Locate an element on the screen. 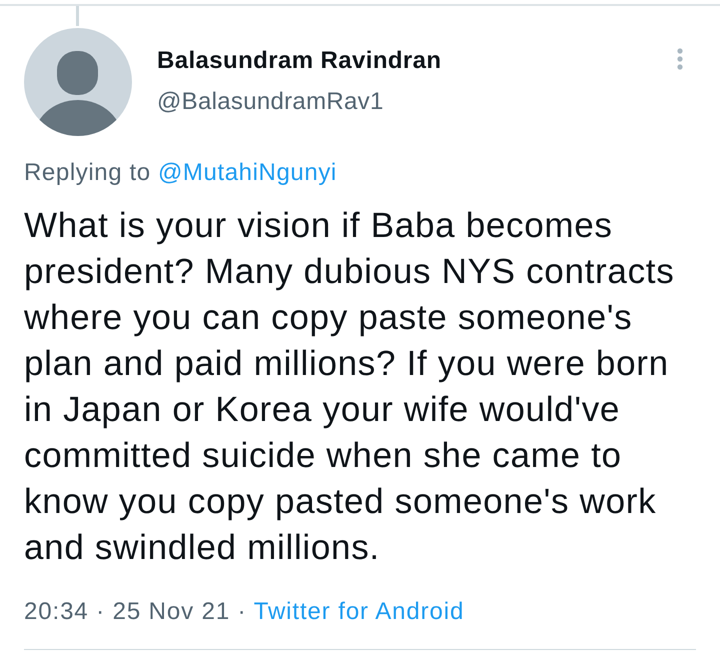 The height and width of the screenshot is (662, 720). tweet-timestamp: 20:34 · 25 Nov 21 · is located at coordinates (135, 611).